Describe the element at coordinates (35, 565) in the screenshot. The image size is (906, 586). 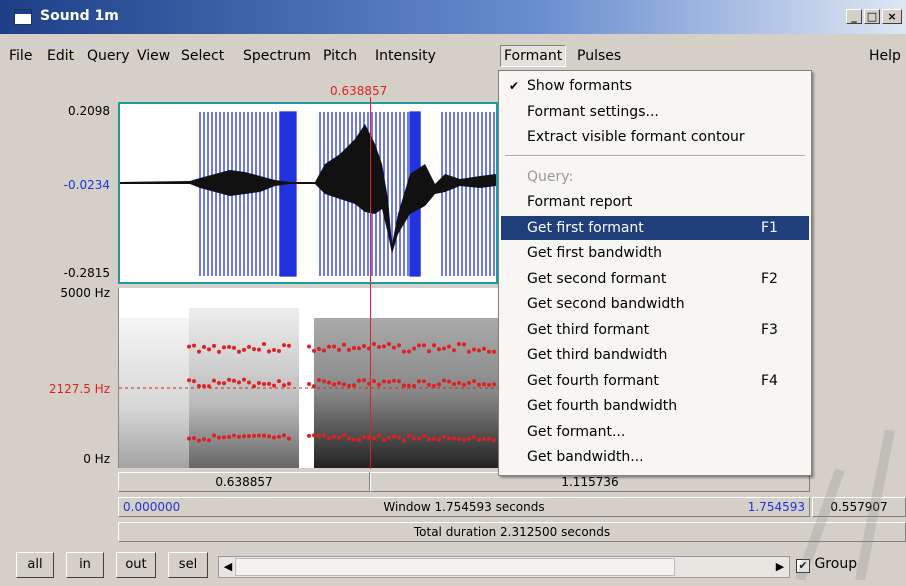
I see `all-button: all` at that location.